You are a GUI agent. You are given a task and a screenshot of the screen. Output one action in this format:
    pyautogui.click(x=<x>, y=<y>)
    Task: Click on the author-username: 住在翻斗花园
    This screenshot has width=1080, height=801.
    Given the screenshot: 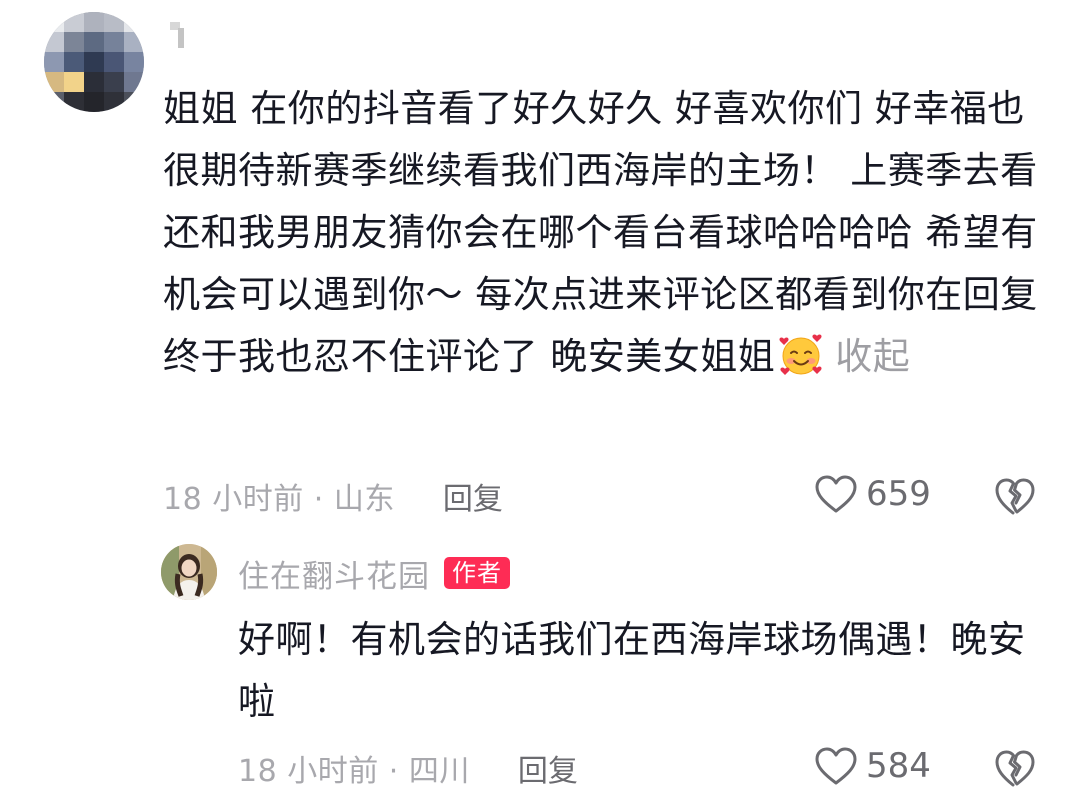 What is the action you would take?
    pyautogui.click(x=334, y=573)
    